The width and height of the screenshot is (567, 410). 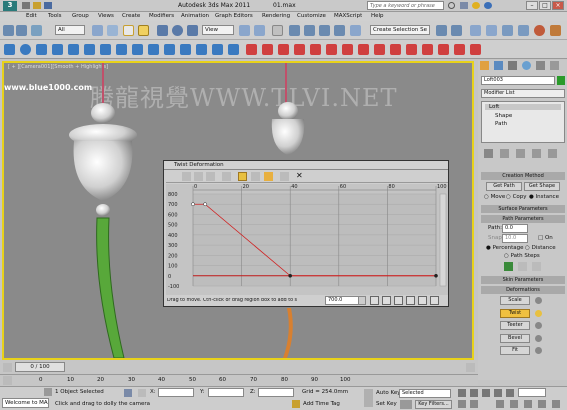 What do you see at coordinates (128, 30) in the screenshot?
I see `region-select-icon` at bounding box center [128, 30].